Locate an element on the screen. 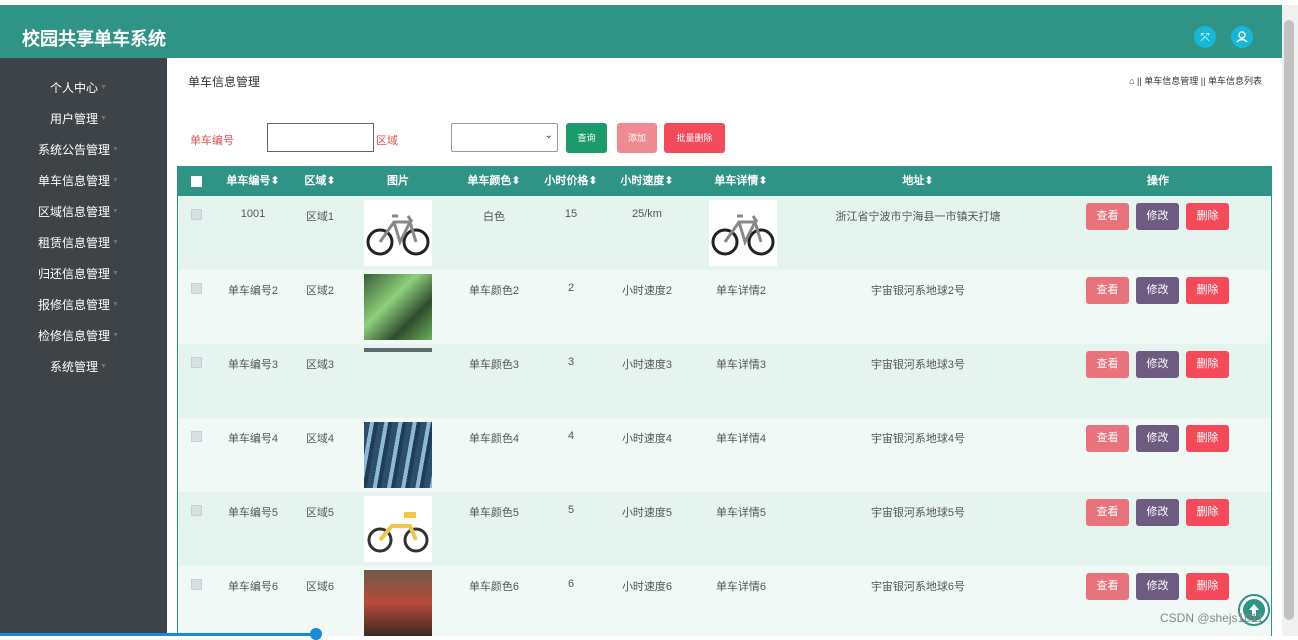  sidebar-item-8: 报修信息管理 ▼ is located at coordinates (83, 305).